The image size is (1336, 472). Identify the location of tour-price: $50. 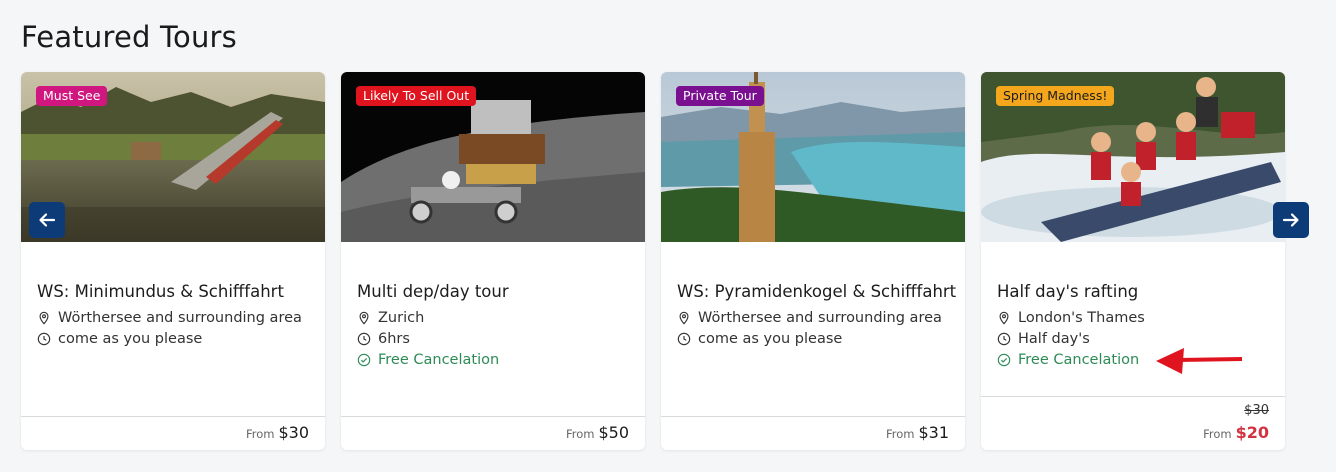
(613, 432).